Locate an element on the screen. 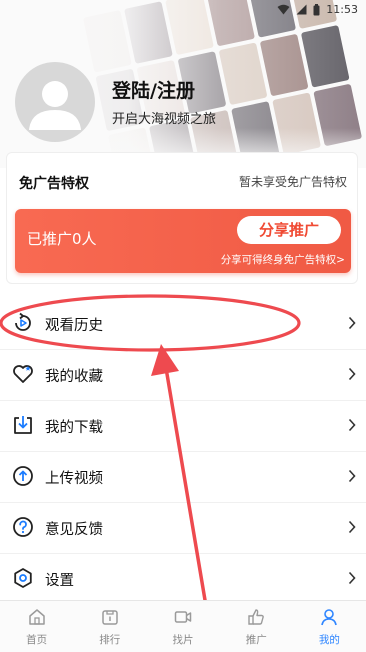 This screenshot has height=652, width=366. video-search-icon is located at coordinates (183, 617).